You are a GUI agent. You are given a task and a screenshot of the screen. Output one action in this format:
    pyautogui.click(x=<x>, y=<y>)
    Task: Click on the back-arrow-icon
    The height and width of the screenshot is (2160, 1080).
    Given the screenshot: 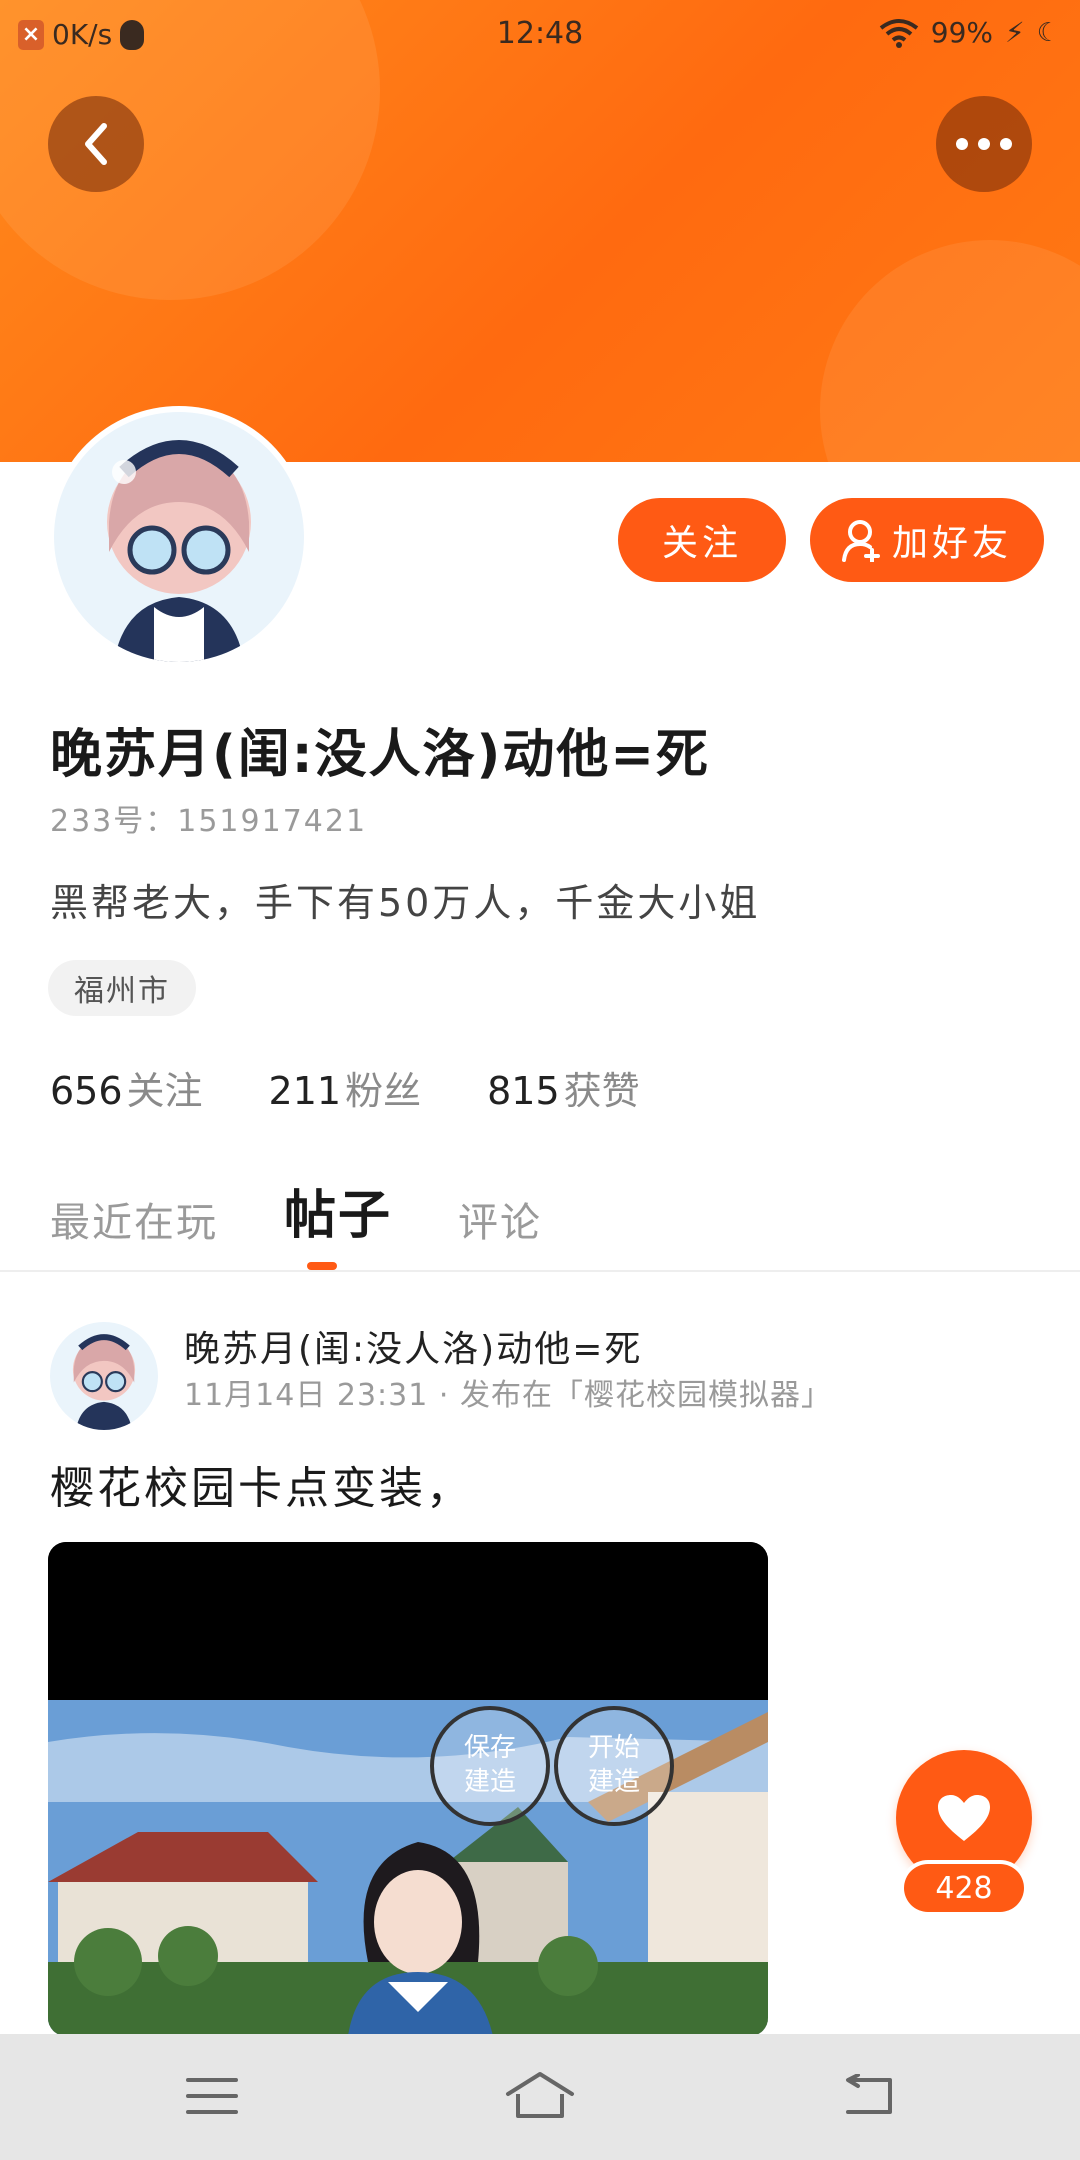 What is the action you would take?
    pyautogui.click(x=96, y=144)
    